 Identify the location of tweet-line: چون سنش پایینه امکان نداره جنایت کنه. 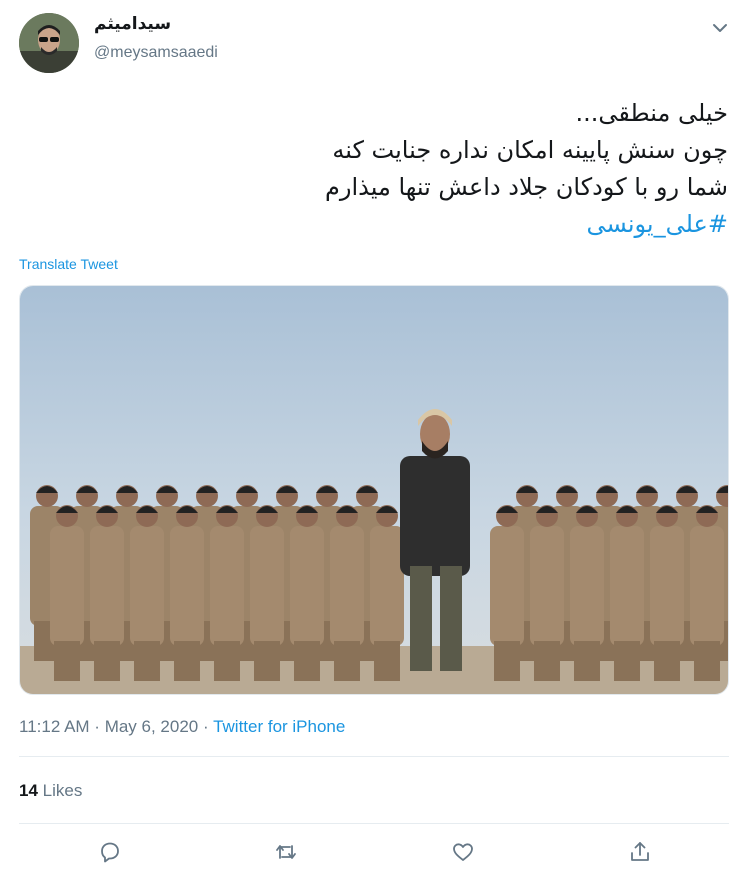
(530, 150).